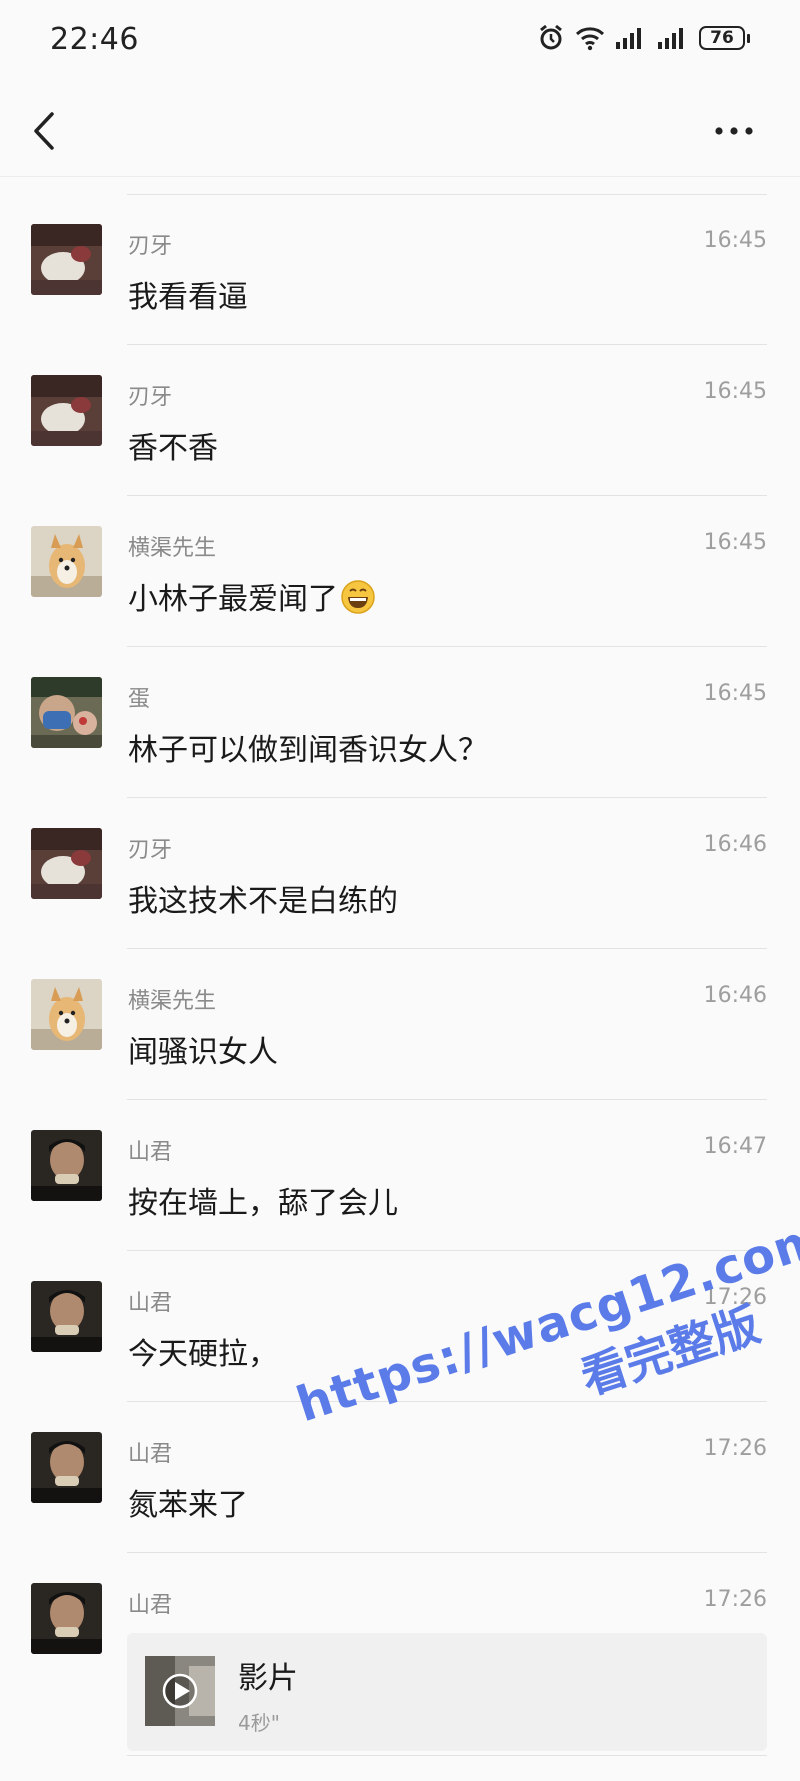 The image size is (800, 1781). I want to click on message-text: 今天硬拉，, so click(203, 1354).